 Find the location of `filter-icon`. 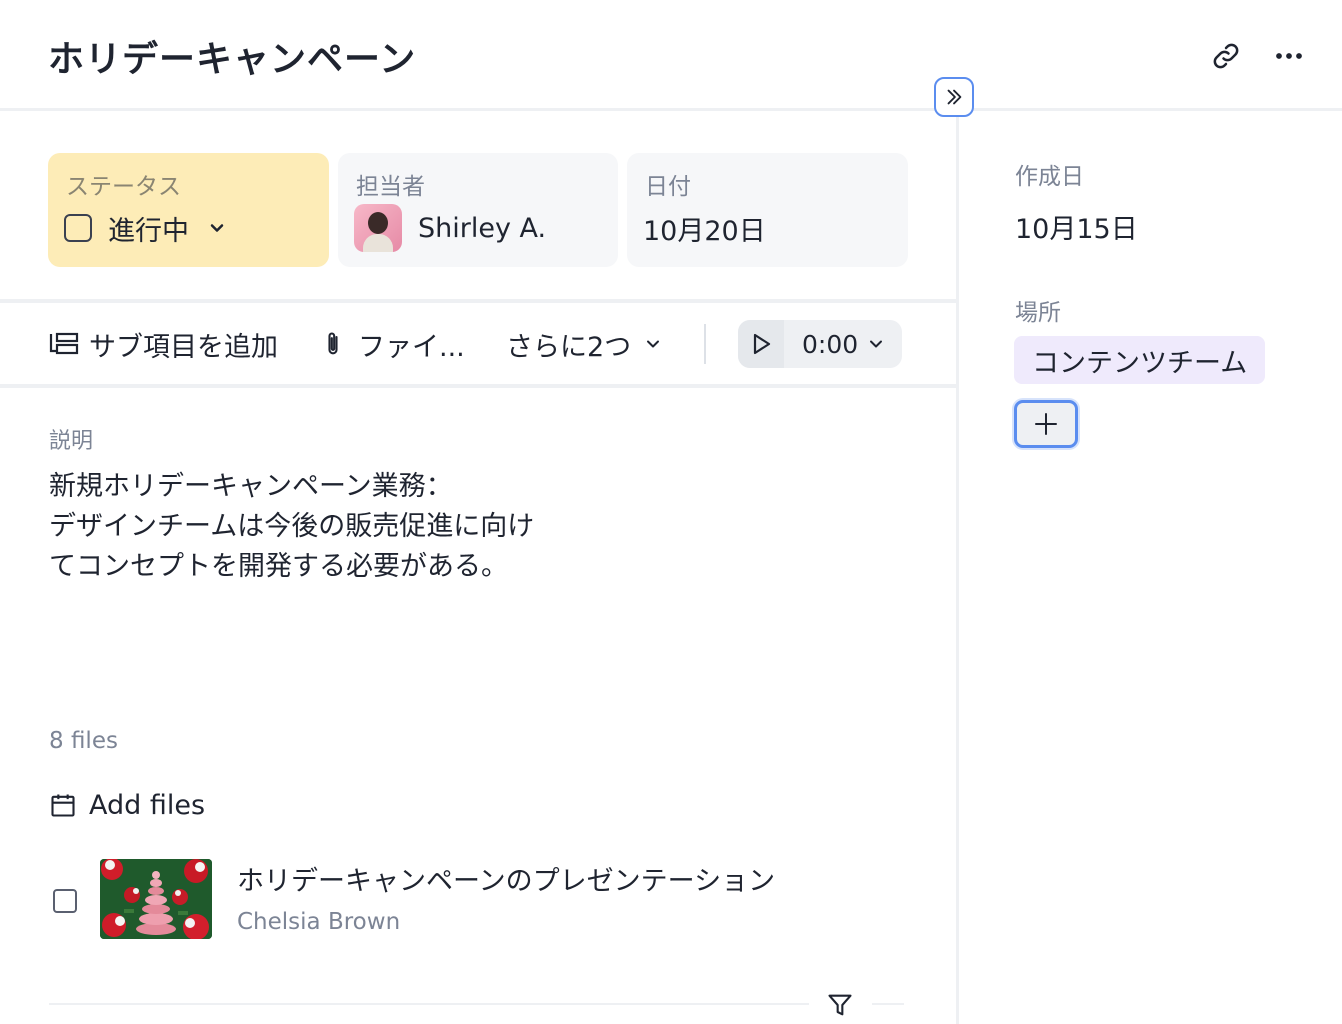

filter-icon is located at coordinates (840, 1005).